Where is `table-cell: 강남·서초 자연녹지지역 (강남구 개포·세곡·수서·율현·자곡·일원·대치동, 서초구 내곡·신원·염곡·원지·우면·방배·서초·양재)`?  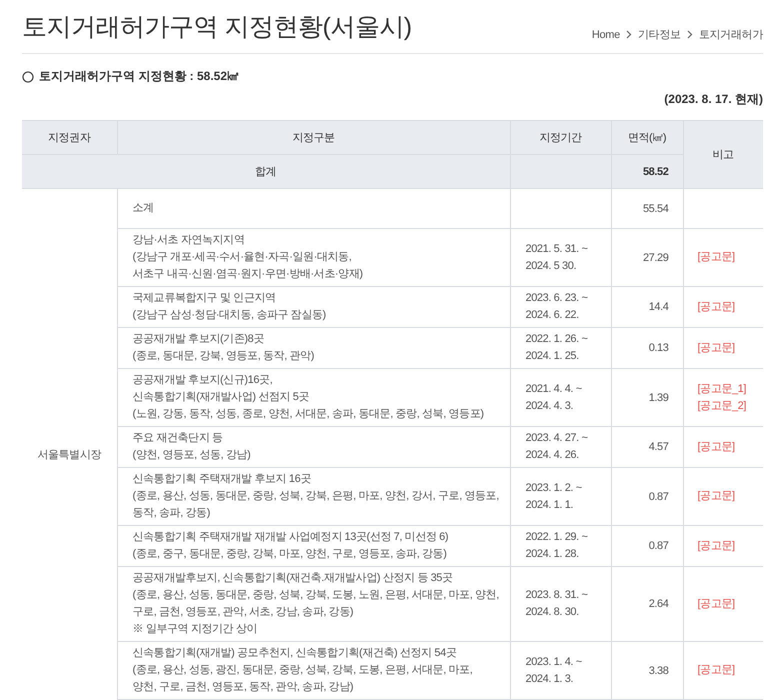
table-cell: 강남·서초 자연녹지지역 (강남구 개포·세곡·수서·율현·자곡·일원·대치동, 서초구 내곡·신원·염곡·원지·우면·방배·서초·양재) is located at coordinates (313, 257).